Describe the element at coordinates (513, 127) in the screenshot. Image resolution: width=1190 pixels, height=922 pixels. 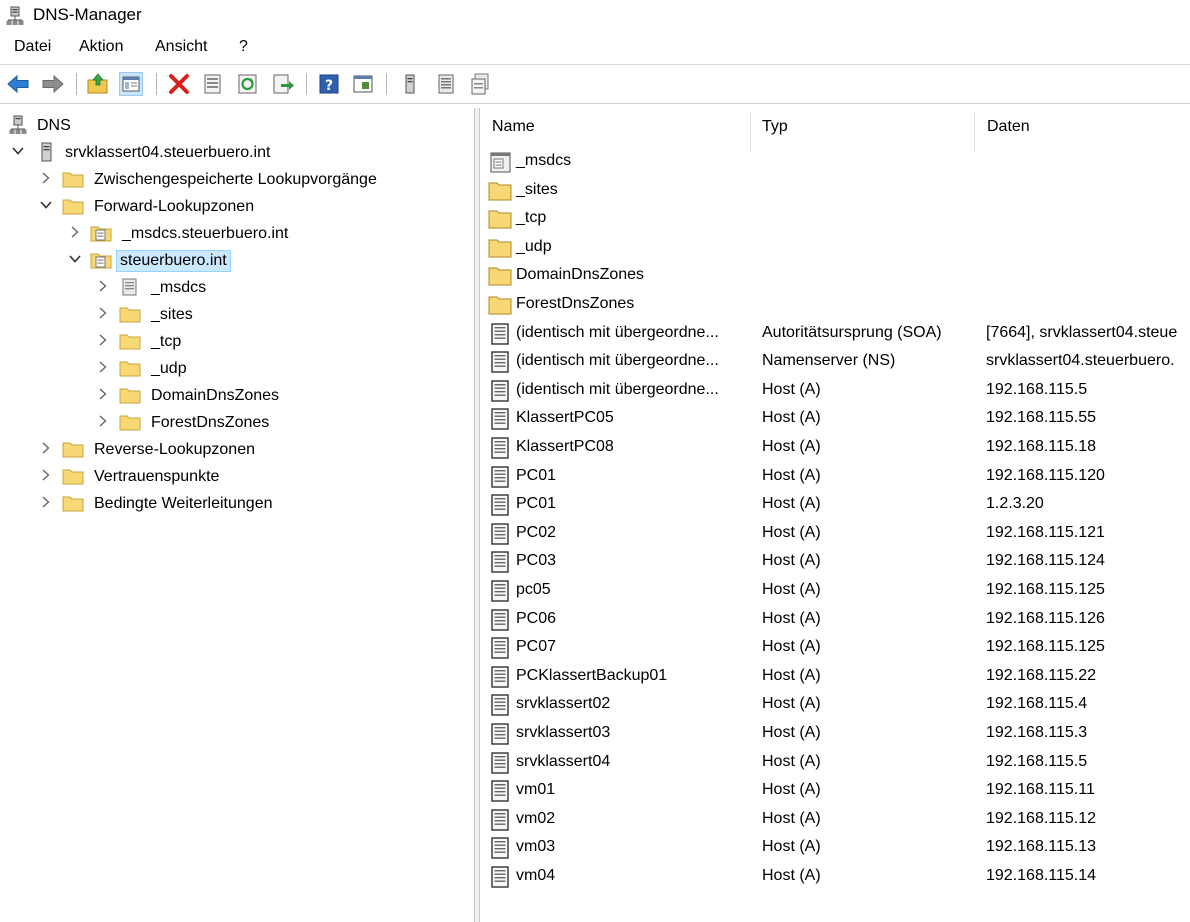
I see `column-header-name: Name` at that location.